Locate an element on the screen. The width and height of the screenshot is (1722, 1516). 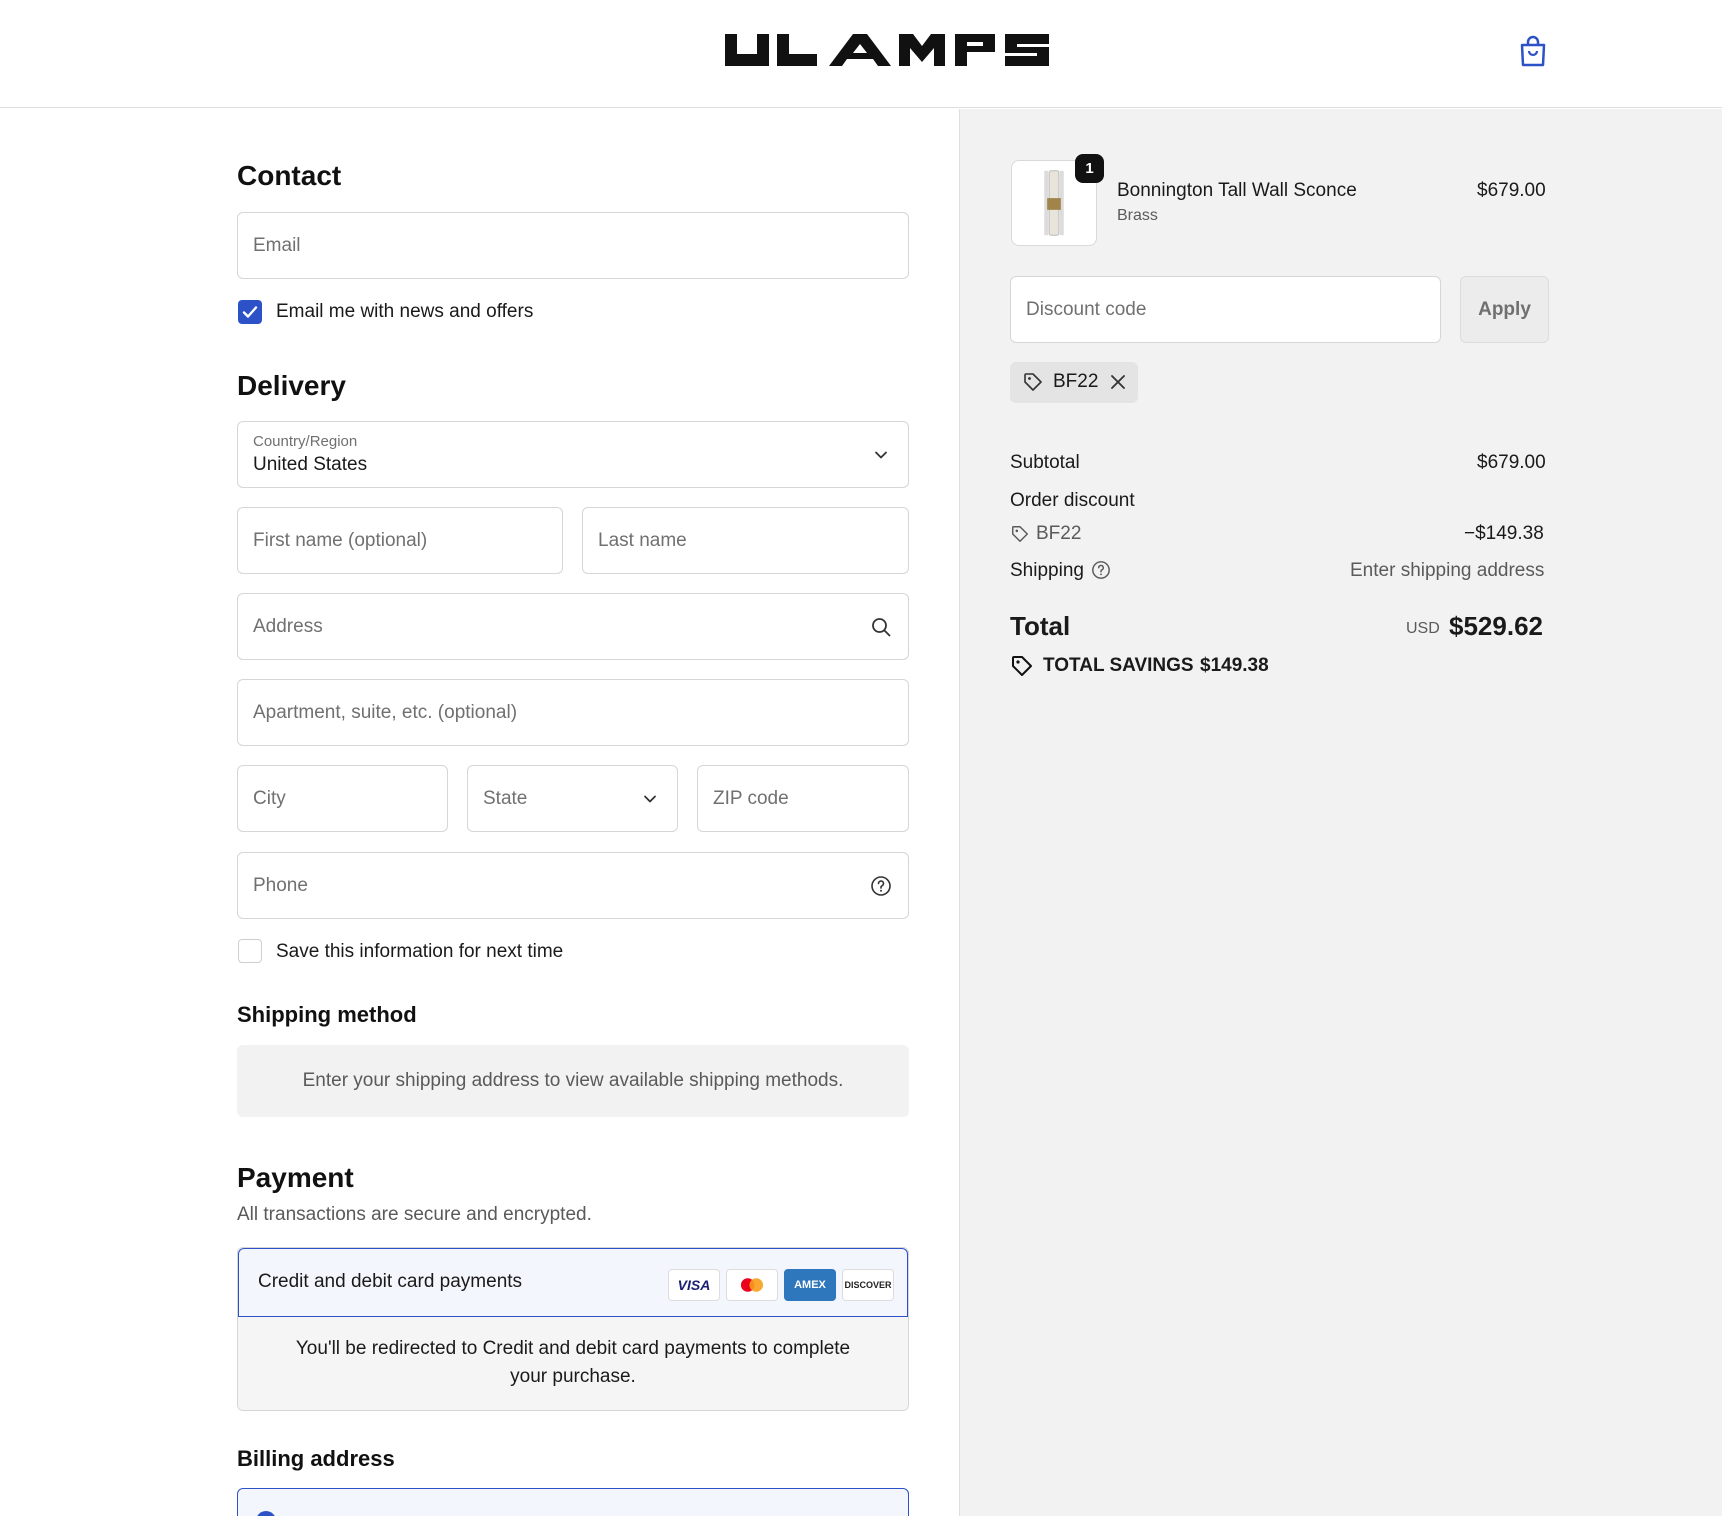
first-name-field: First name (optional) is located at coordinates (400, 540).